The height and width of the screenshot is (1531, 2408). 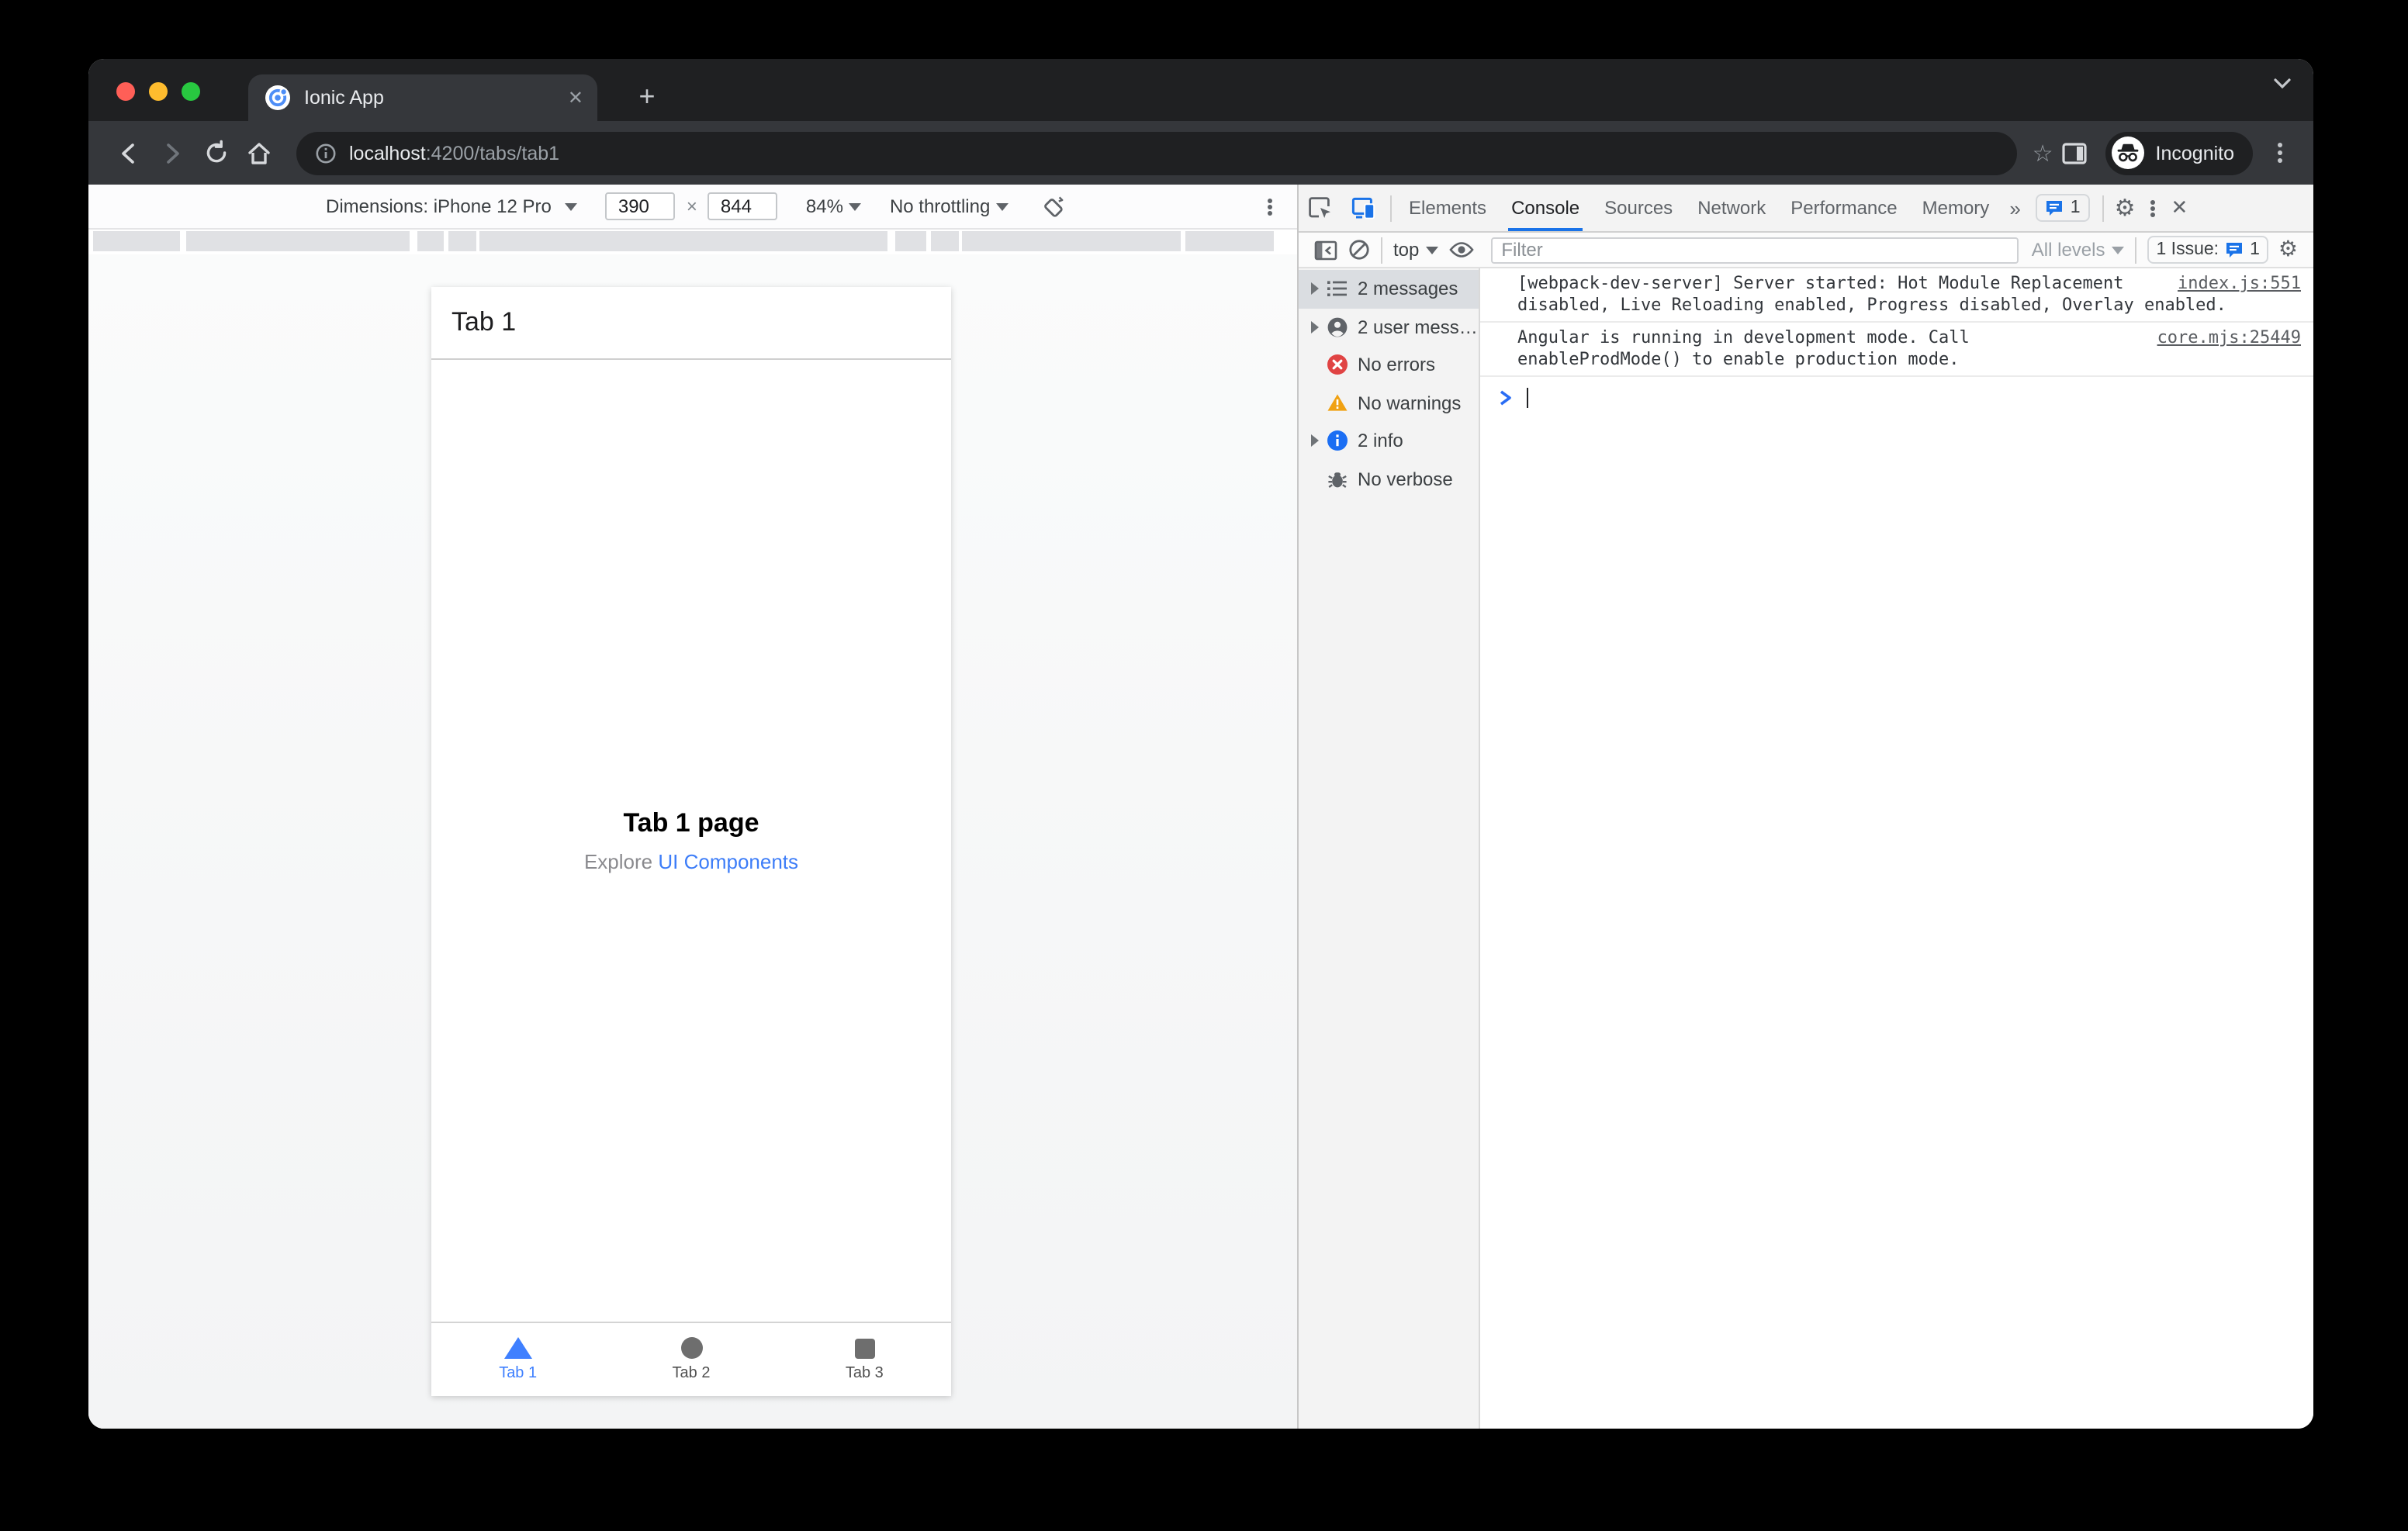 I want to click on devtools-tab-performance: Performance, so click(x=1843, y=208).